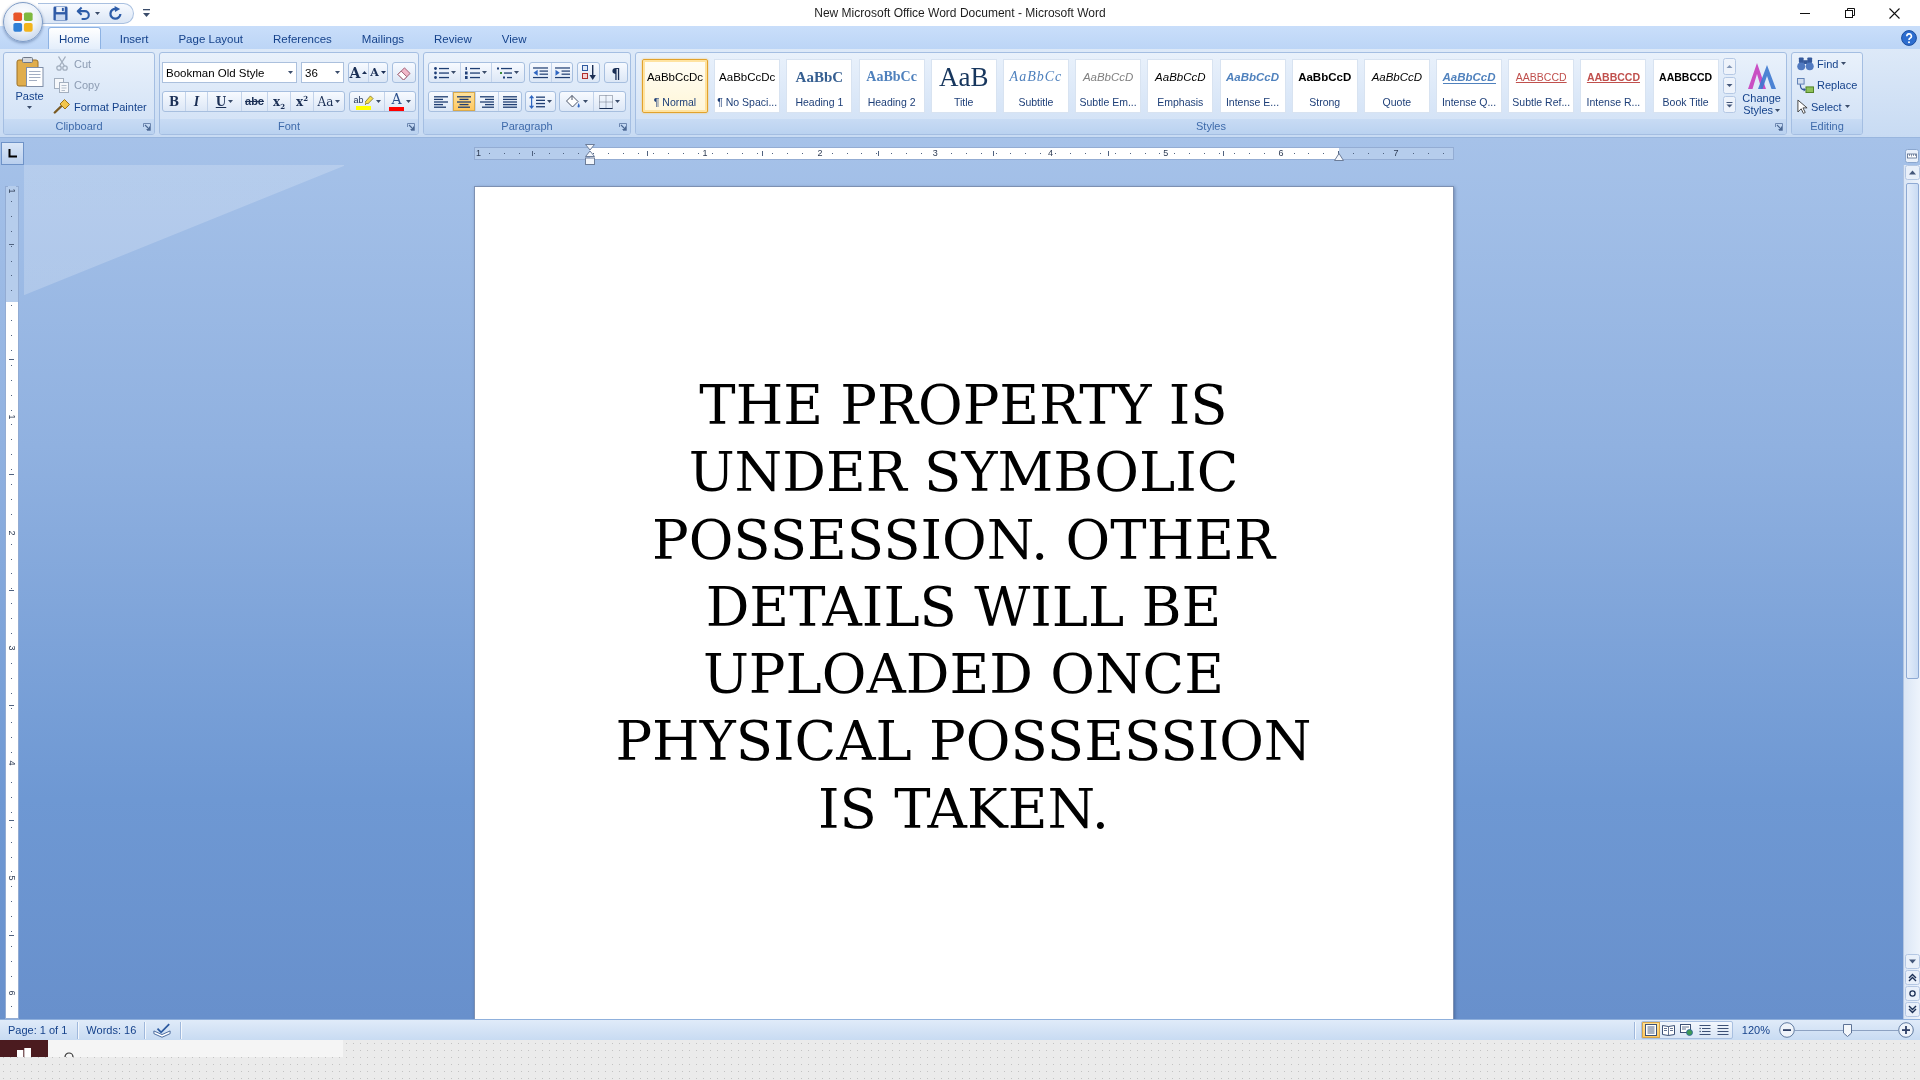  What do you see at coordinates (74, 38) in the screenshot?
I see `ribbon-tab: Home` at bounding box center [74, 38].